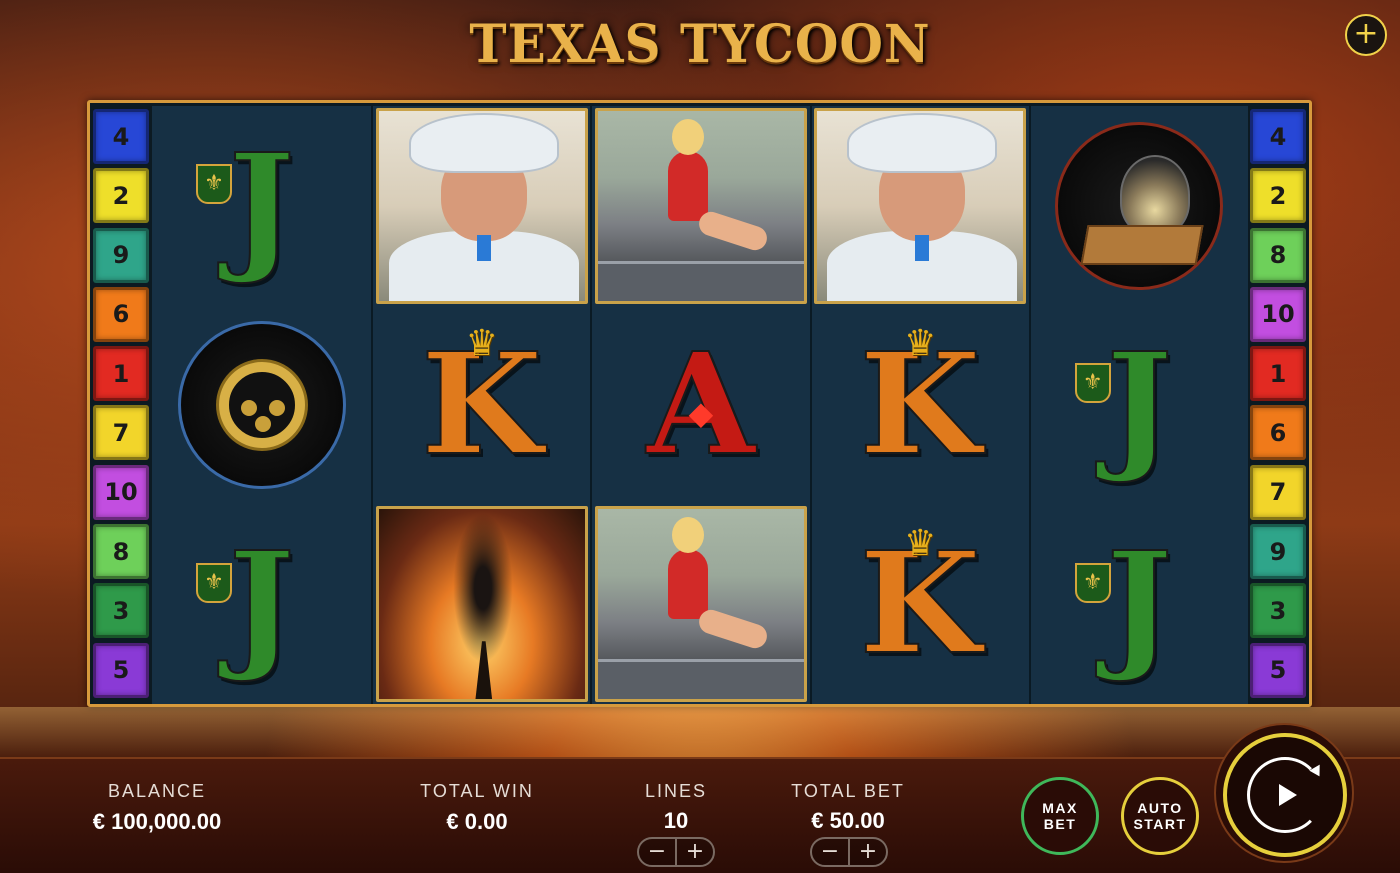  Describe the element at coordinates (477, 791) in the screenshot. I see `total-win-label: TOTAL WIN` at that location.